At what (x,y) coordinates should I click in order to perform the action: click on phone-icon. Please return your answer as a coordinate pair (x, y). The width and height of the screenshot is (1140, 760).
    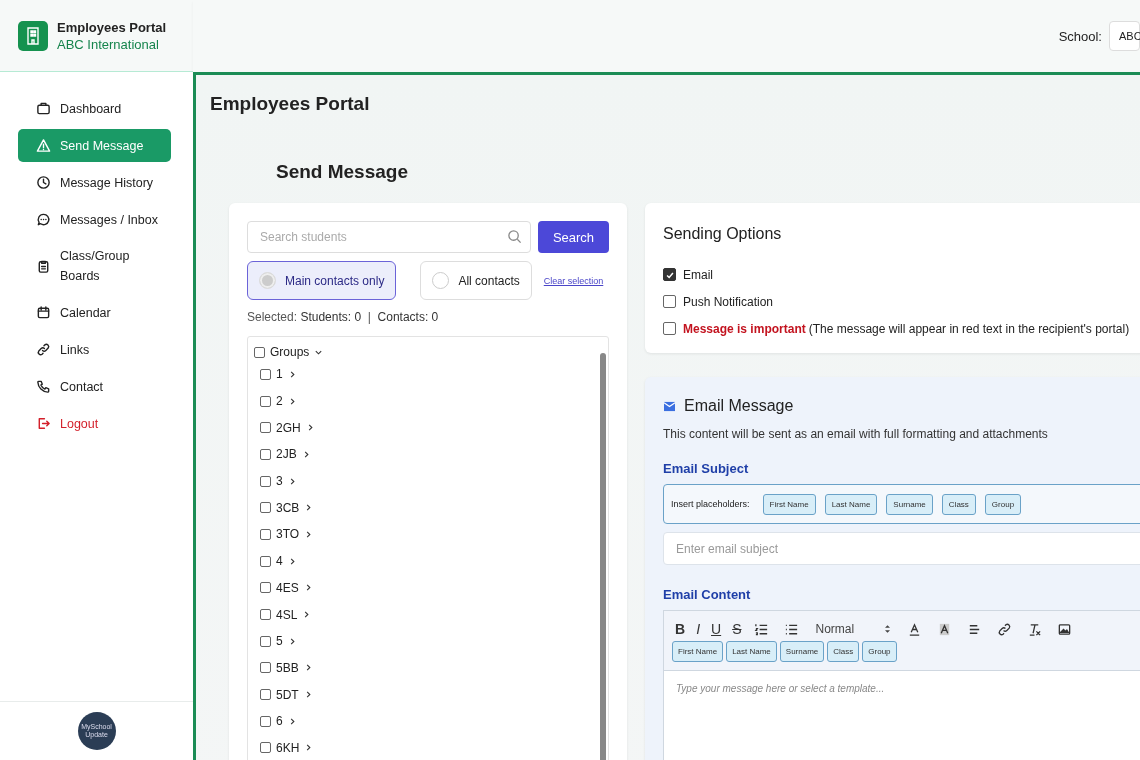
    Looking at the image, I should click on (43, 386).